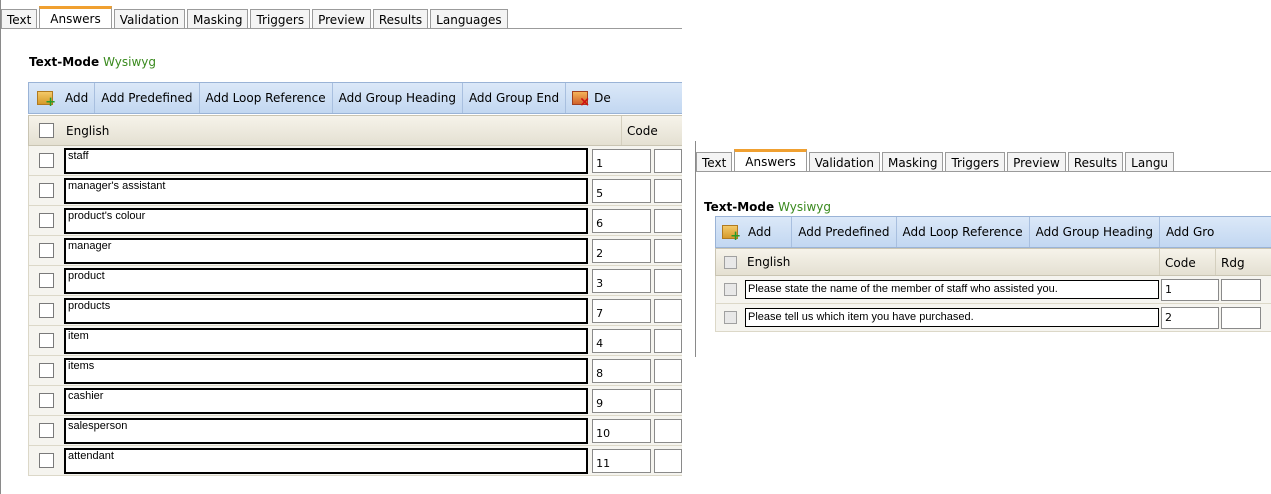 The image size is (1271, 494). Describe the element at coordinates (326, 220) in the screenshot. I see `answer-text-input: product's colour` at that location.